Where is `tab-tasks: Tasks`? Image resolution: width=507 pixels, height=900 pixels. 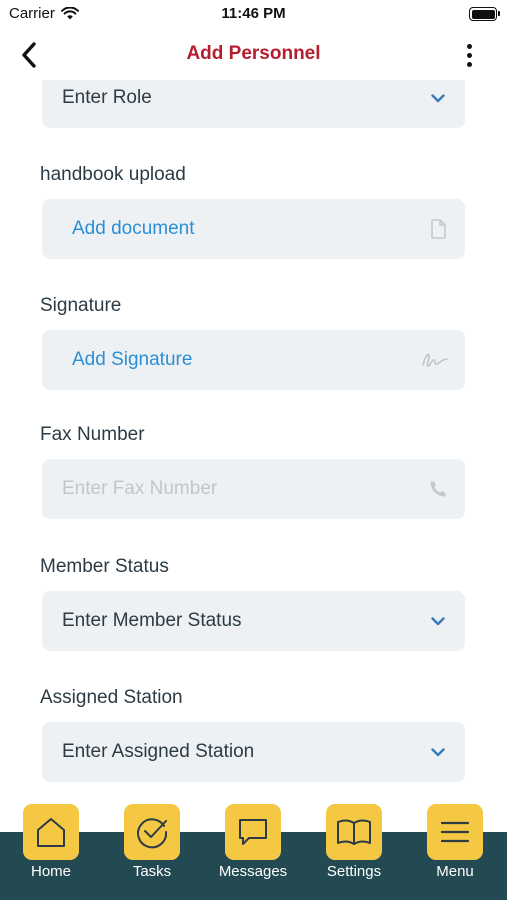 tab-tasks: Tasks is located at coordinates (152, 852).